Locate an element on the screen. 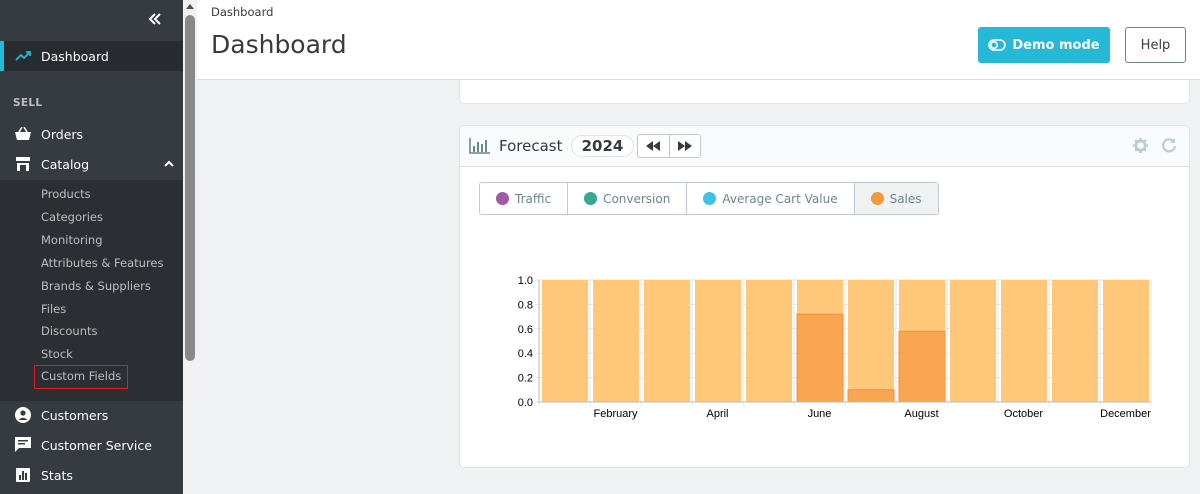 The width and height of the screenshot is (1200, 494). x-tick-label: February is located at coordinates (615, 414).